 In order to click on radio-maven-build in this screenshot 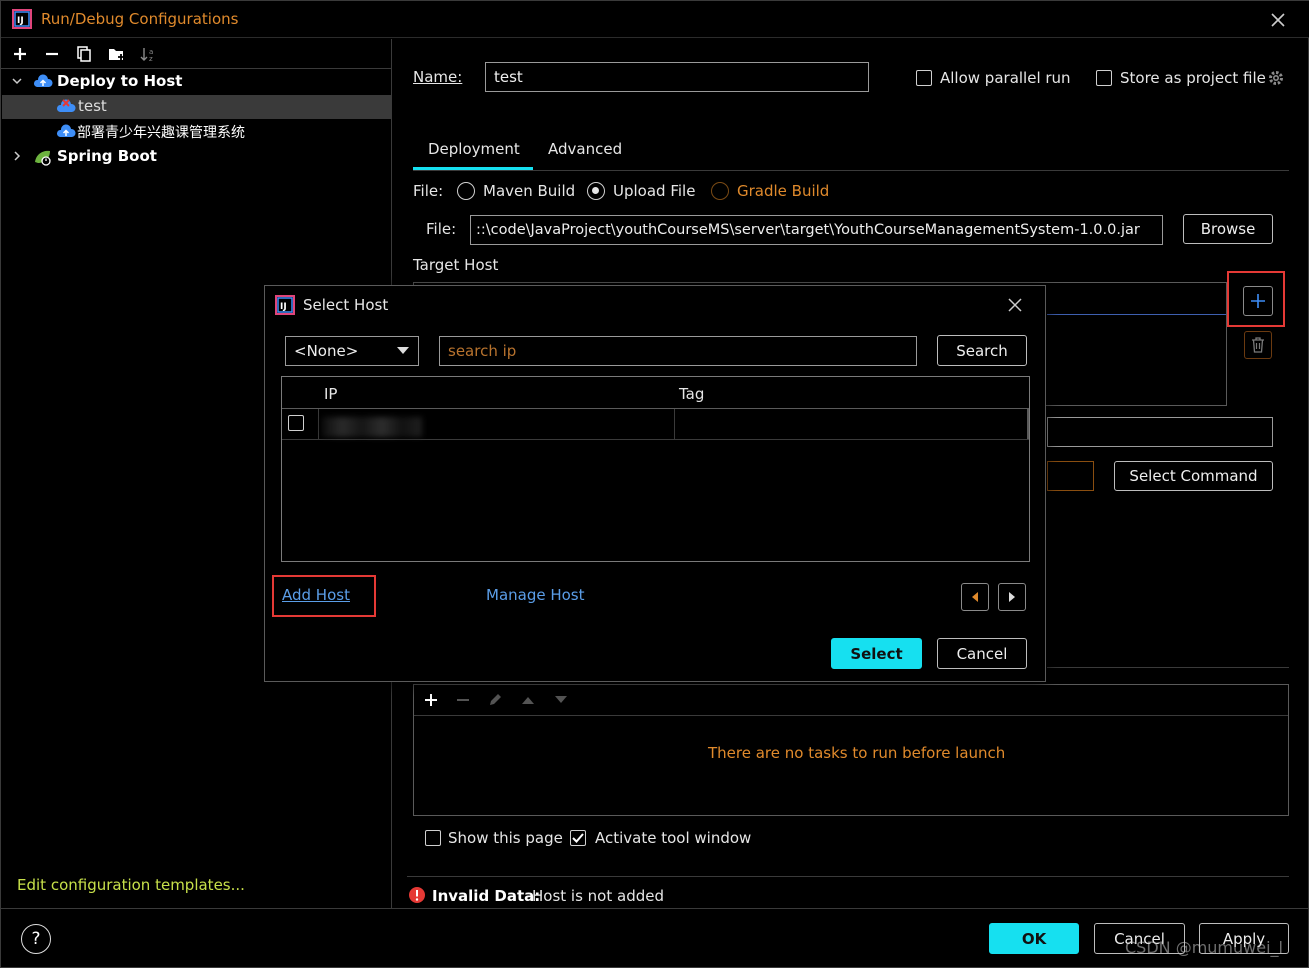, I will do `click(466, 191)`.